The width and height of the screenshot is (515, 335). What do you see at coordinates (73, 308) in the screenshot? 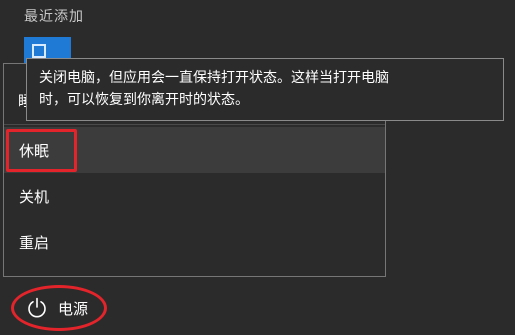
I see `power-label: 电源` at bounding box center [73, 308].